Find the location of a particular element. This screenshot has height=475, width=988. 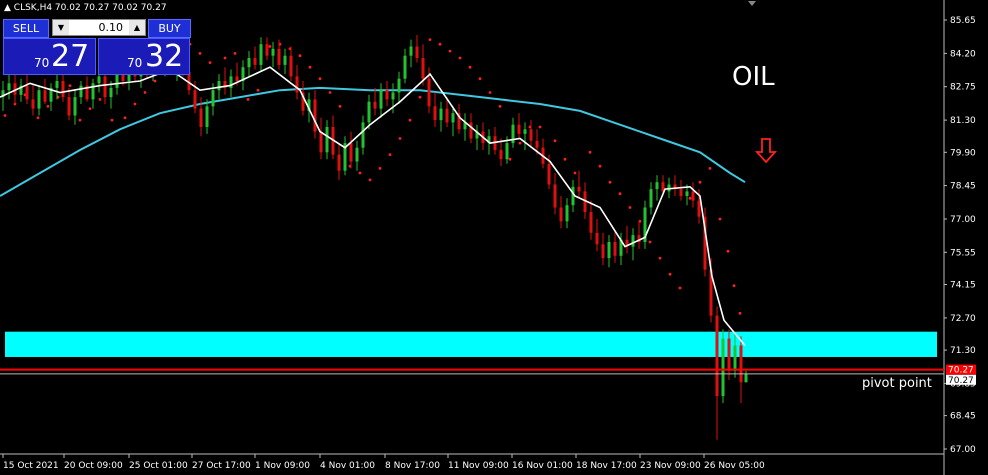

sell-price-big: 27 is located at coordinates (70, 56).